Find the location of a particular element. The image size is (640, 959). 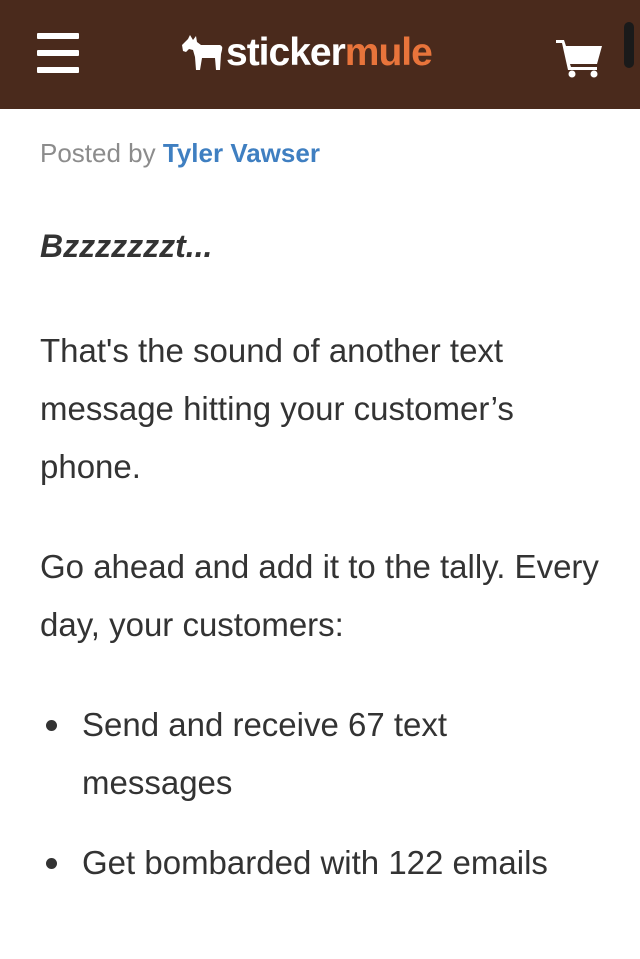

sticker-mule-logo: stickermule is located at coordinates (306, 53).